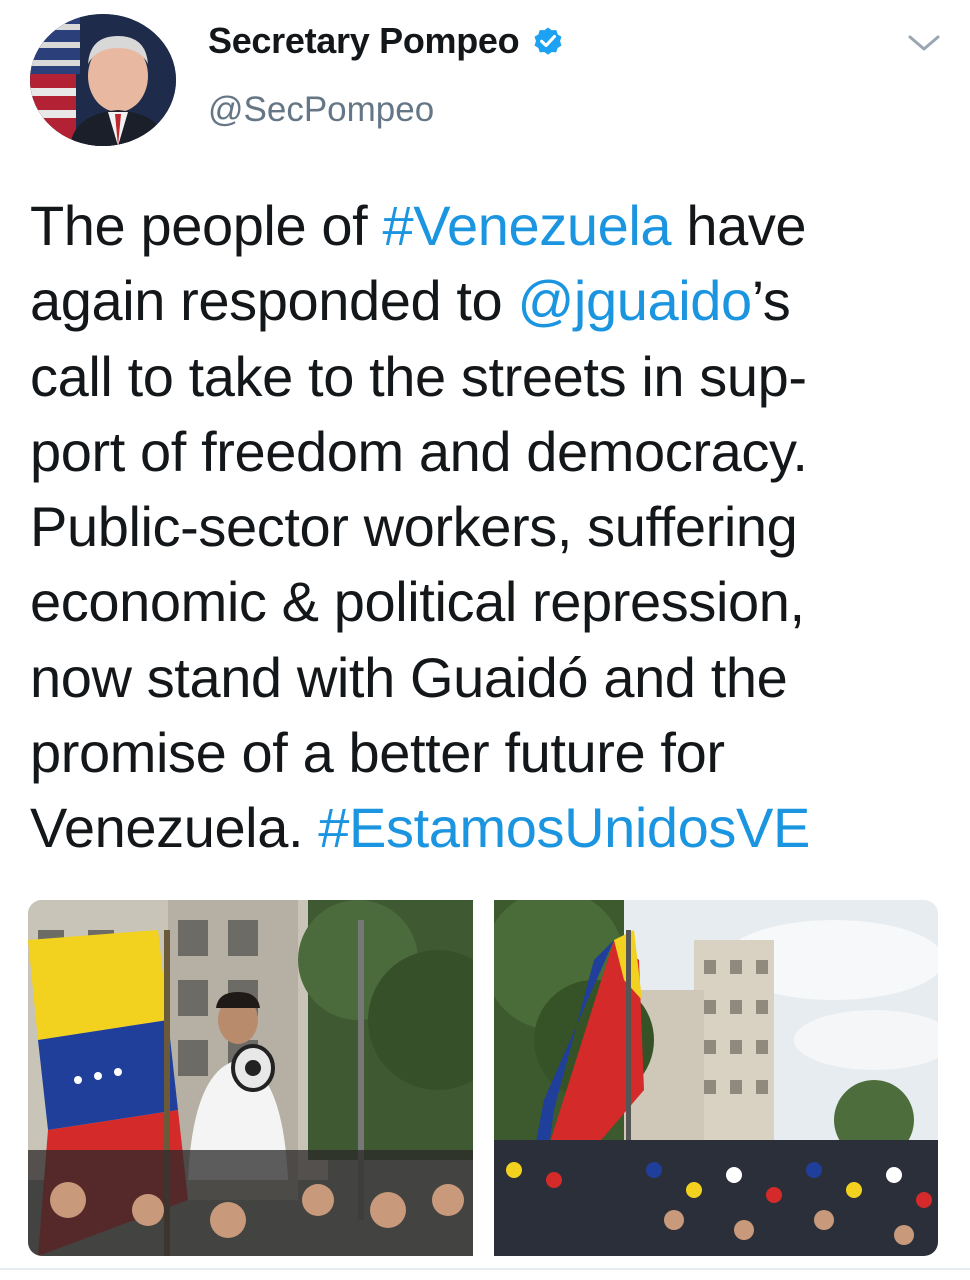 This screenshot has width=970, height=1280. What do you see at coordinates (414, 527) in the screenshot?
I see `tweet-text-segment: Public-sector workers, suffering` at bounding box center [414, 527].